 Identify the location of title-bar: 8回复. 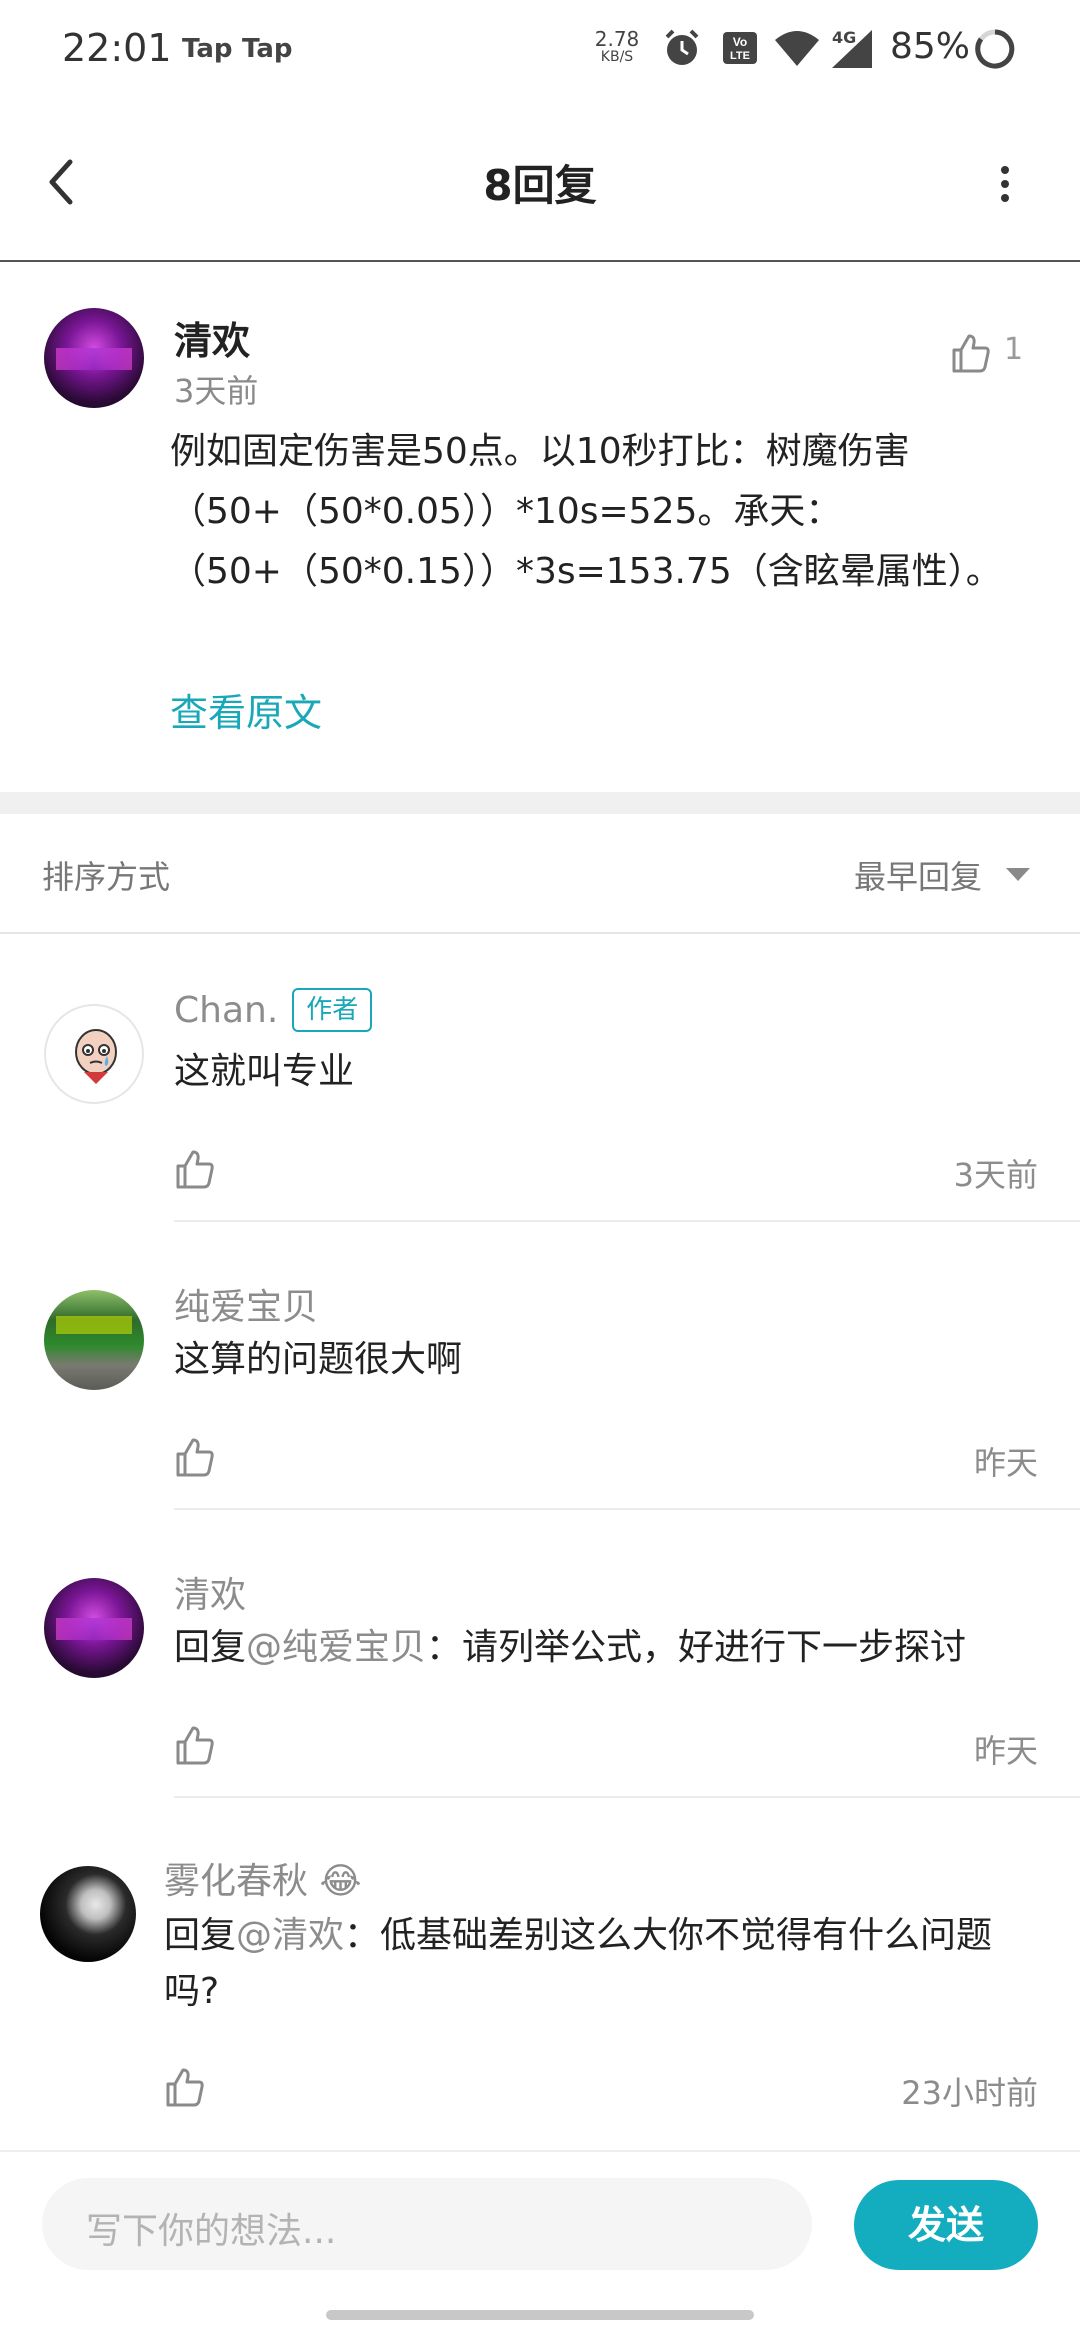
(540, 181).